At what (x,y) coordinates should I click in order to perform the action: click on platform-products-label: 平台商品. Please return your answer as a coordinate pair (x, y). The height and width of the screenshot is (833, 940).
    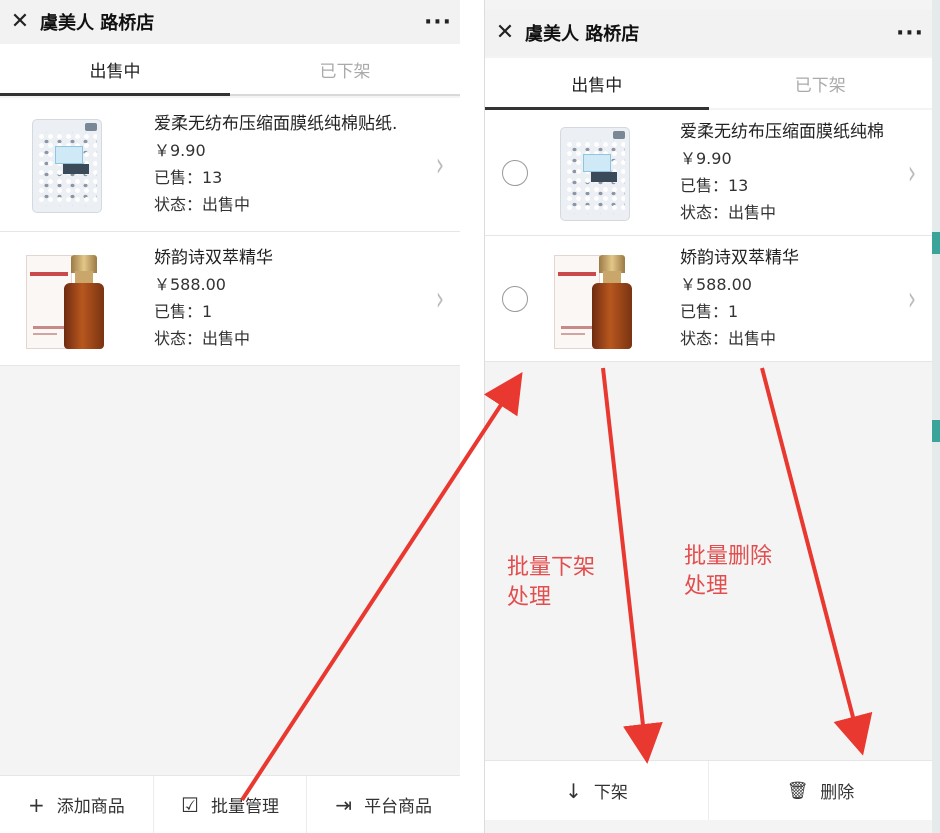
    Looking at the image, I should click on (398, 807).